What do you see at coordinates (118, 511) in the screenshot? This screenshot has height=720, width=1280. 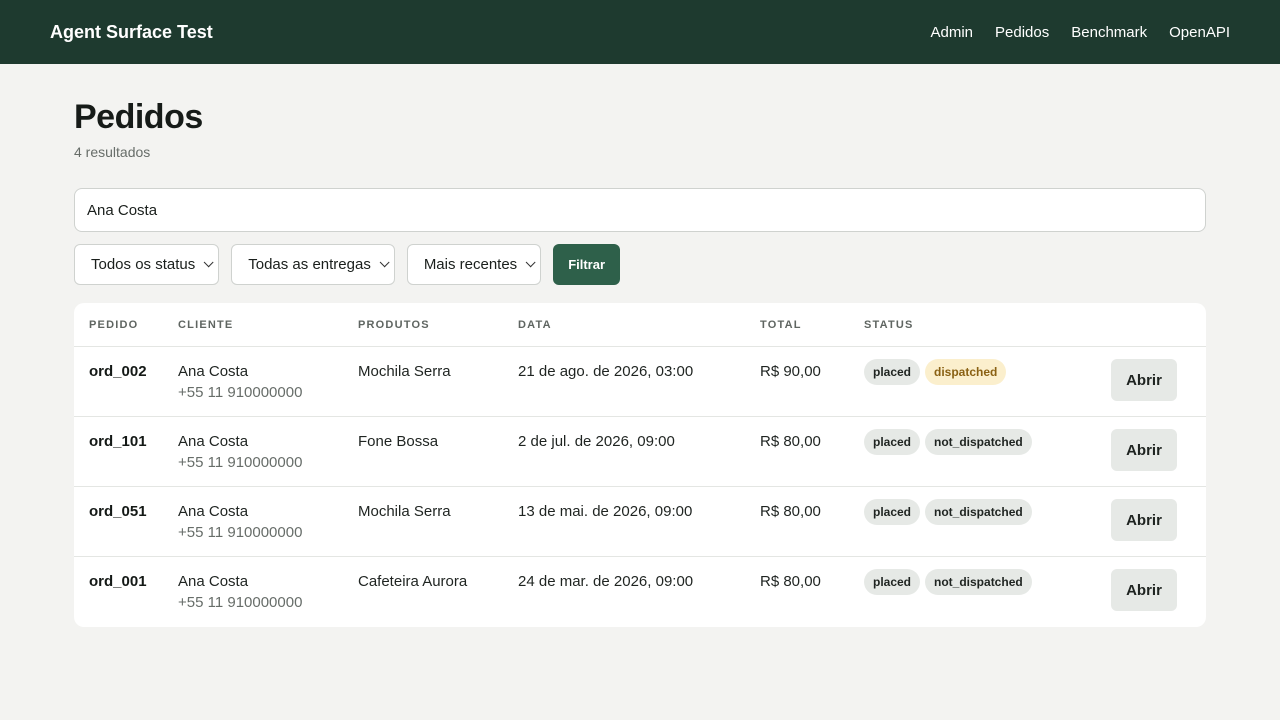 I see `order-id: ord_051` at bounding box center [118, 511].